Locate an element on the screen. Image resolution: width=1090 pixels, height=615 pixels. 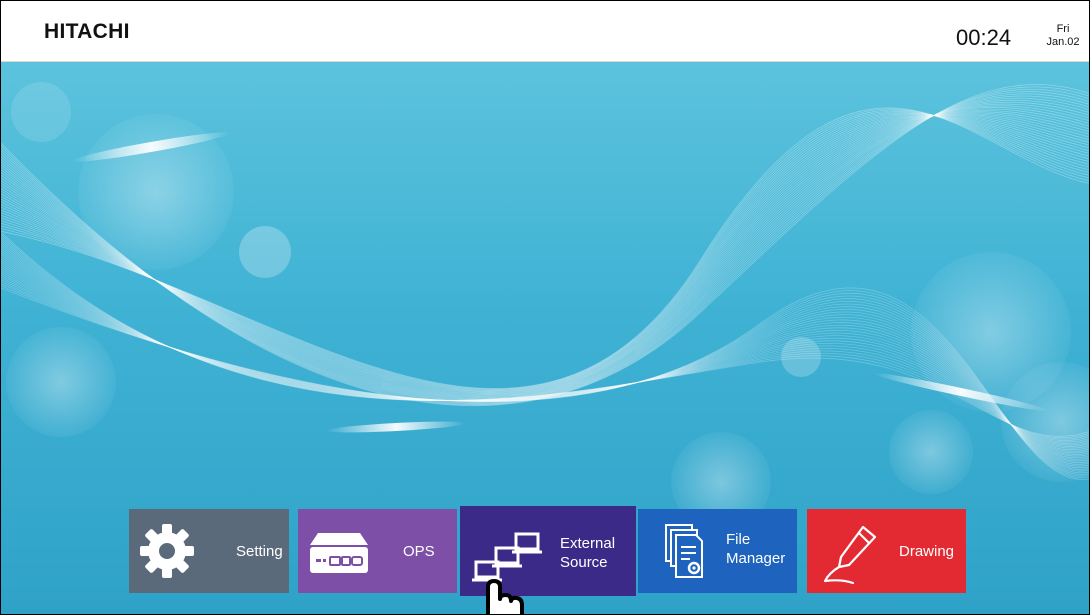
external-source-label: External Source is located at coordinates (587, 553).